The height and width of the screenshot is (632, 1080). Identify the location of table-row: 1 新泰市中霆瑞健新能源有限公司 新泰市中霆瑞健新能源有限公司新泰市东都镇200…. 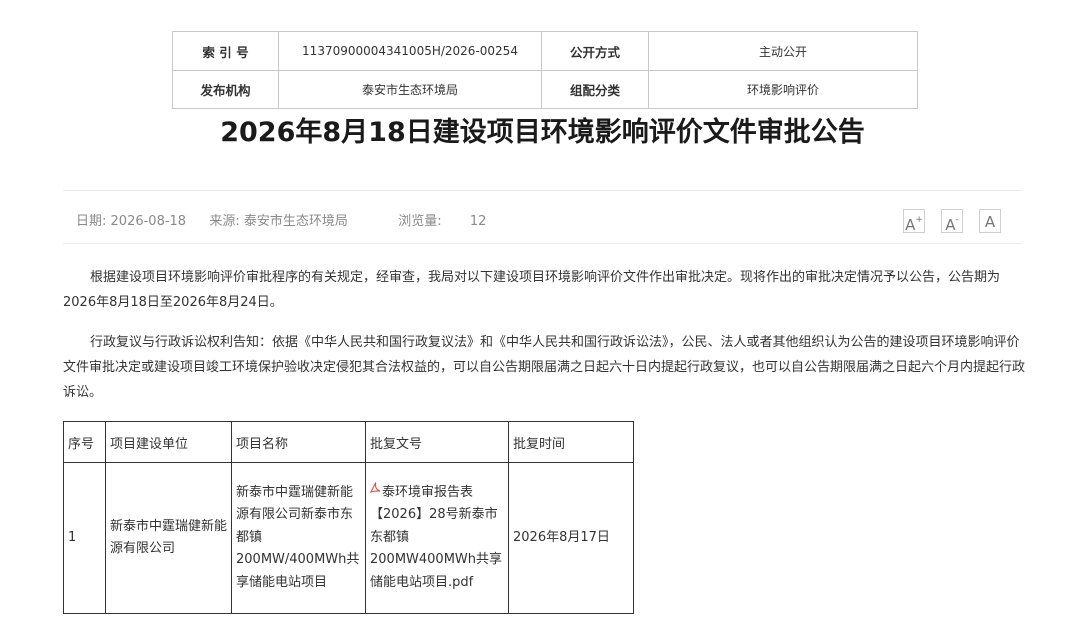
(348, 538).